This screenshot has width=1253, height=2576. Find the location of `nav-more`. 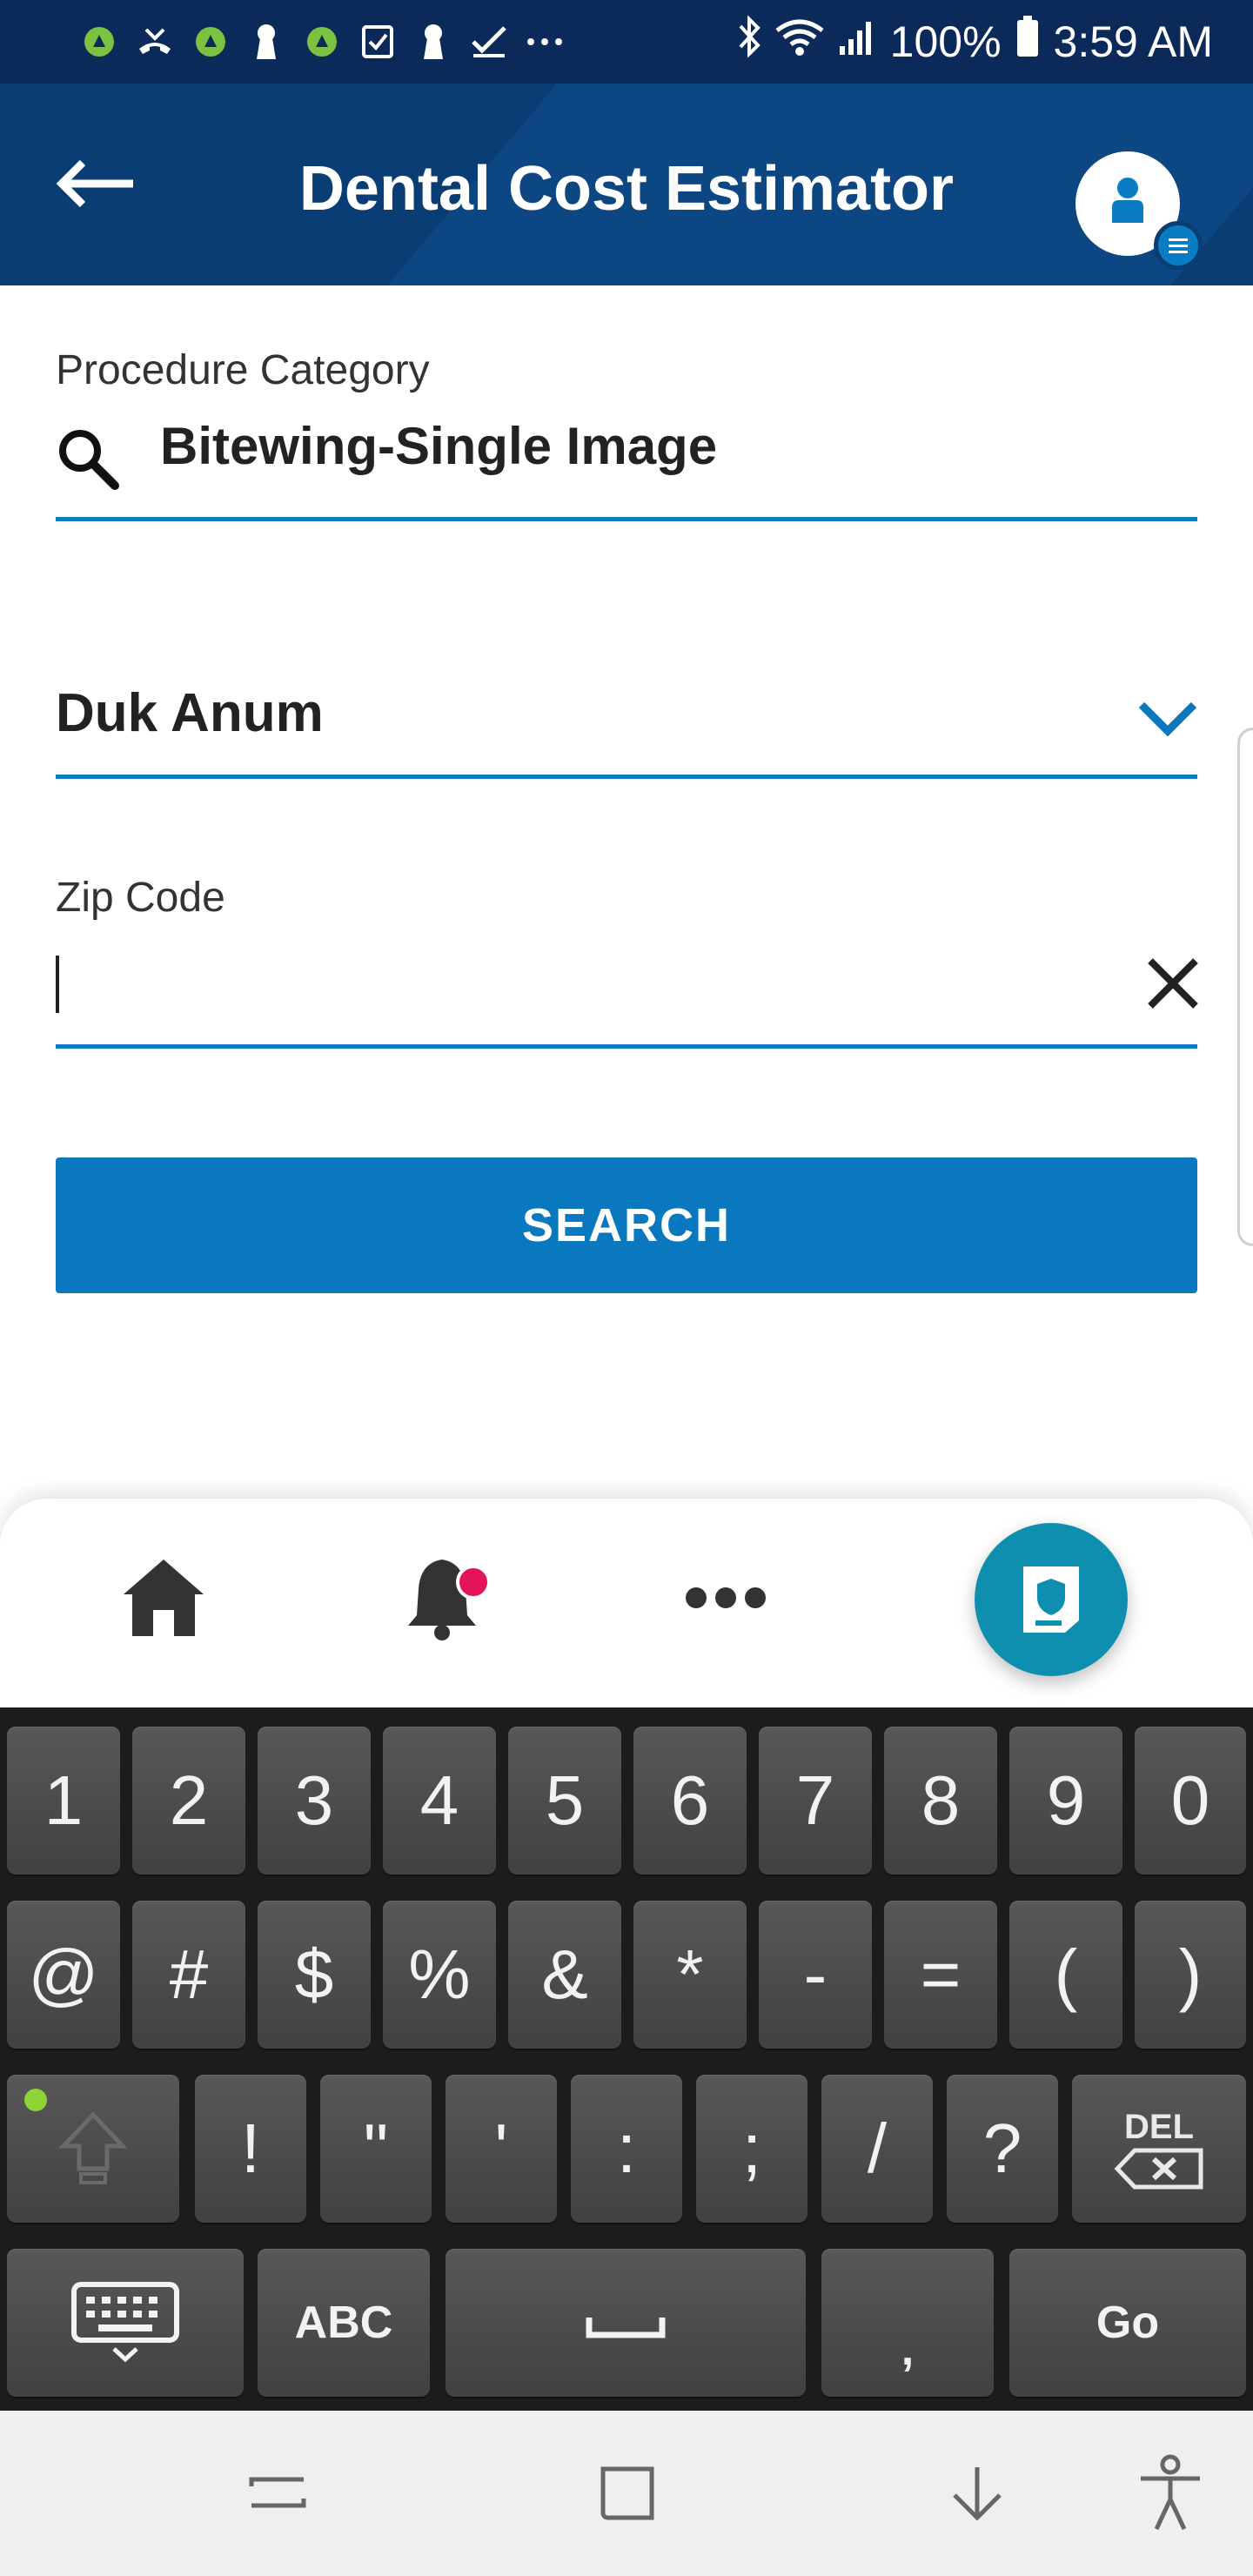

nav-more is located at coordinates (725, 1598).